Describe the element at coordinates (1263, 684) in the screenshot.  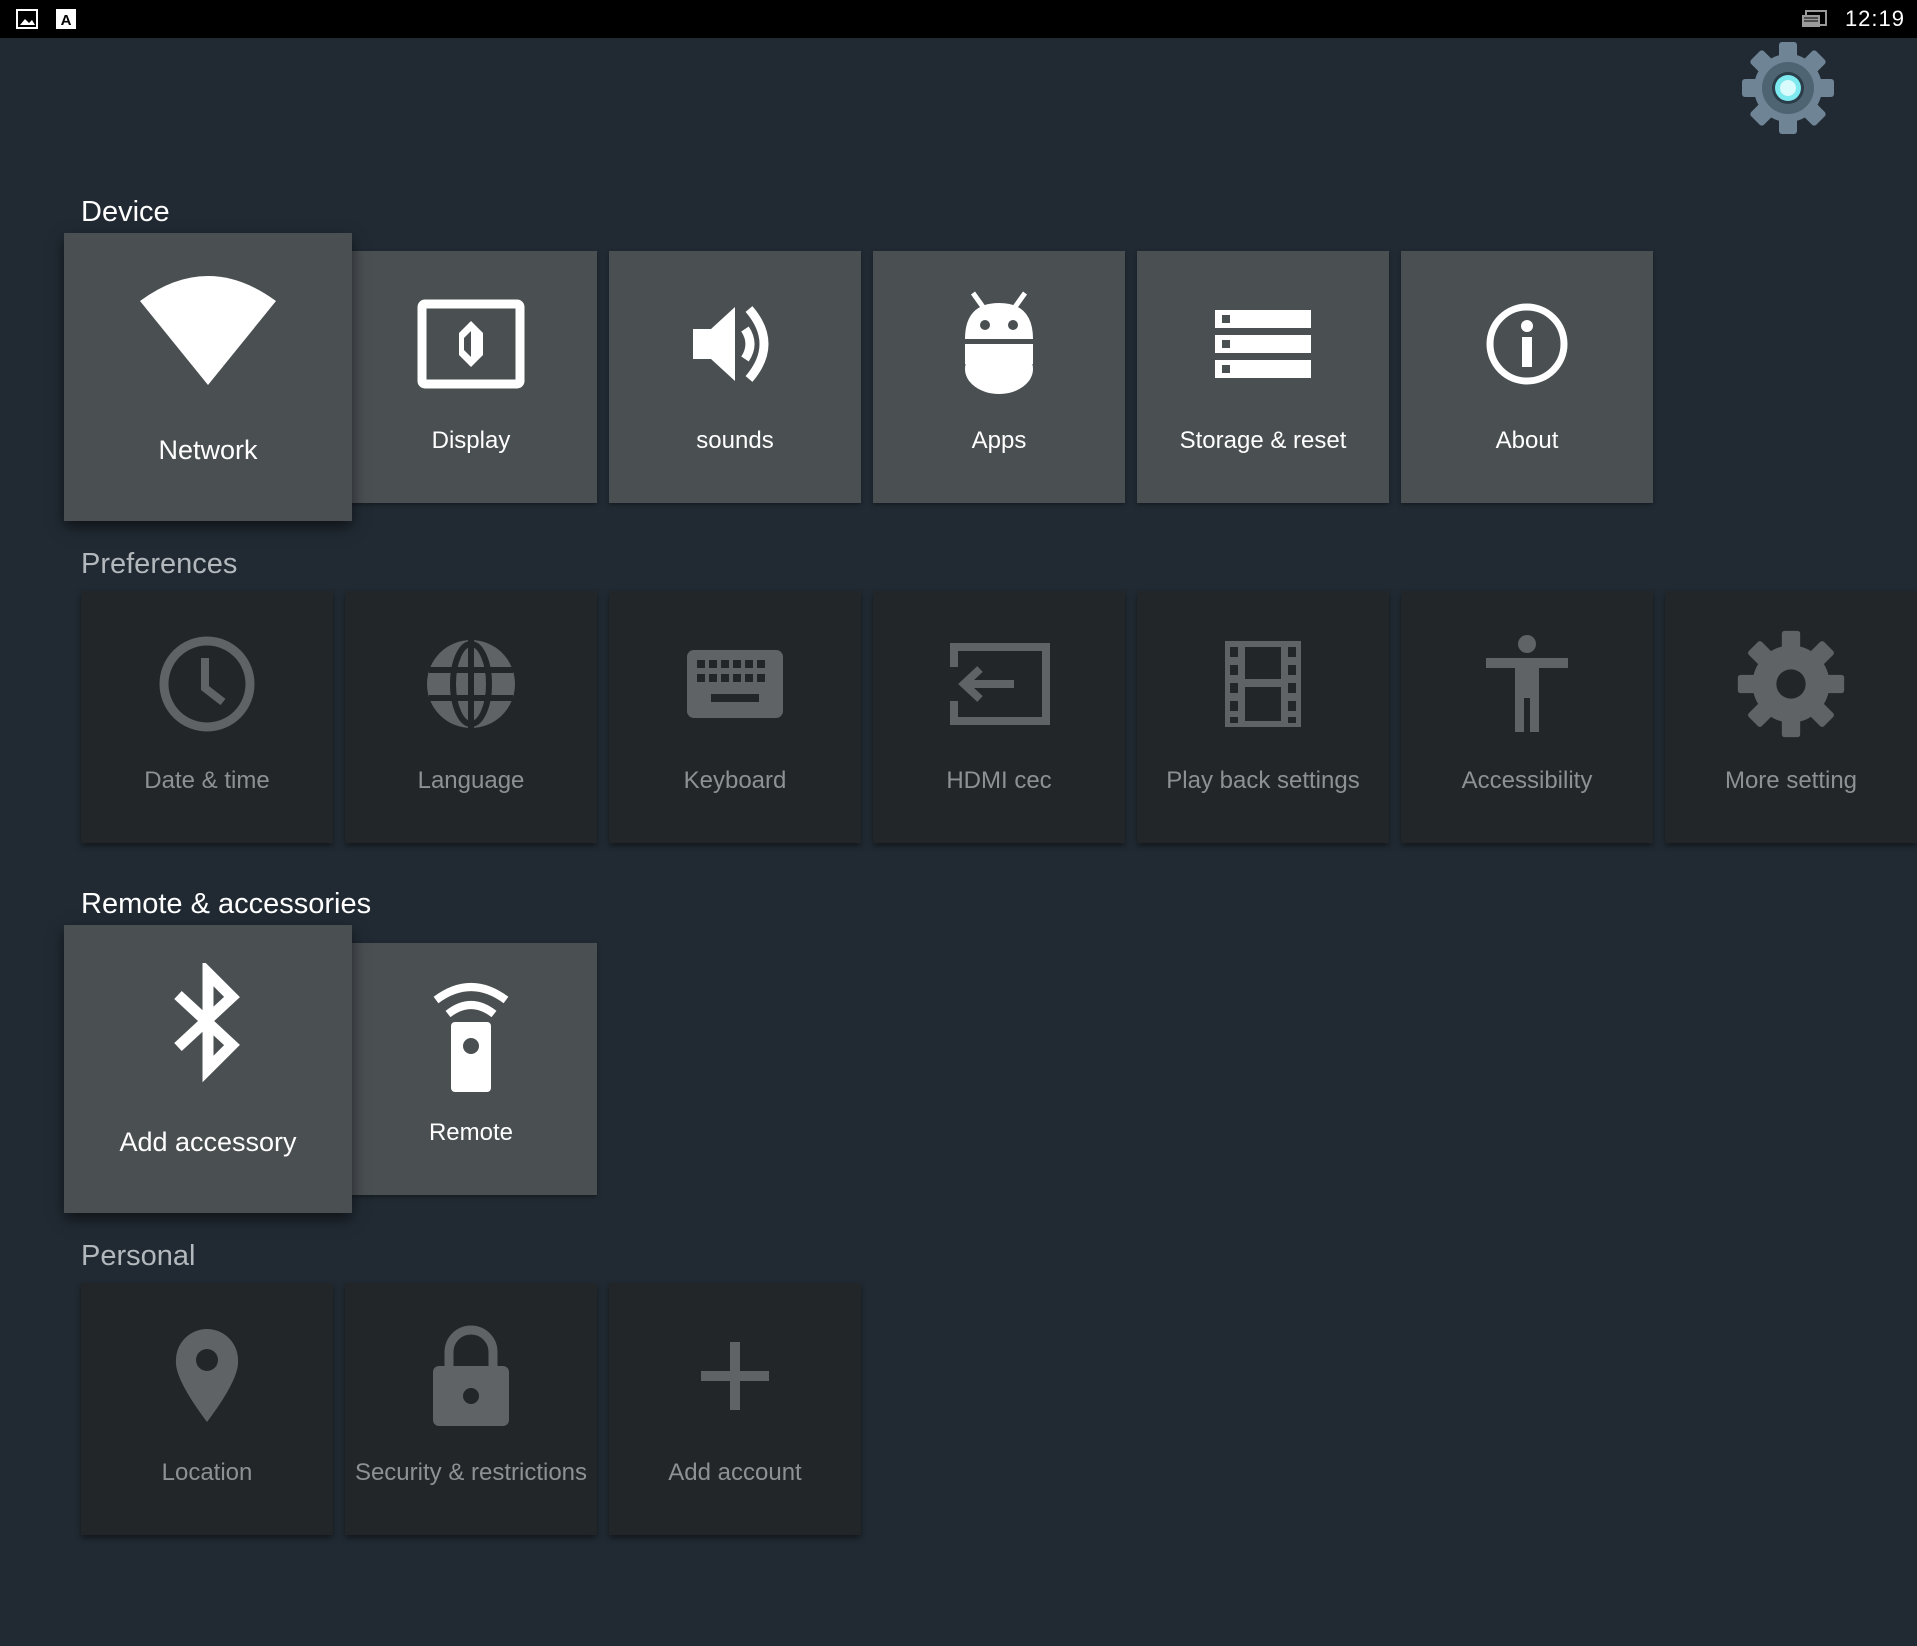
I see `film-icon` at that location.